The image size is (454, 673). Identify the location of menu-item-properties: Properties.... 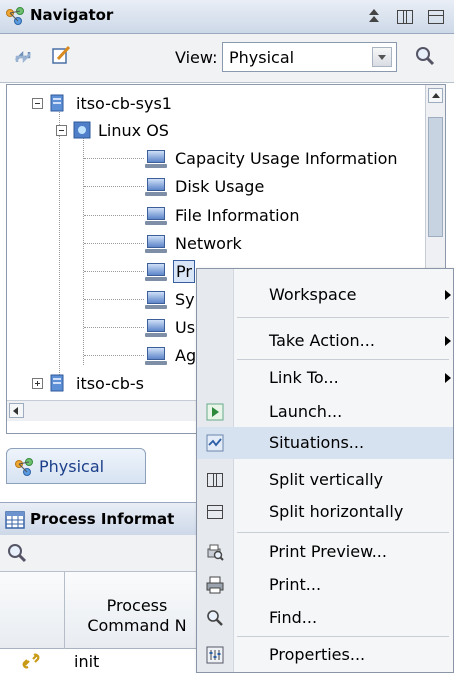
(325, 655).